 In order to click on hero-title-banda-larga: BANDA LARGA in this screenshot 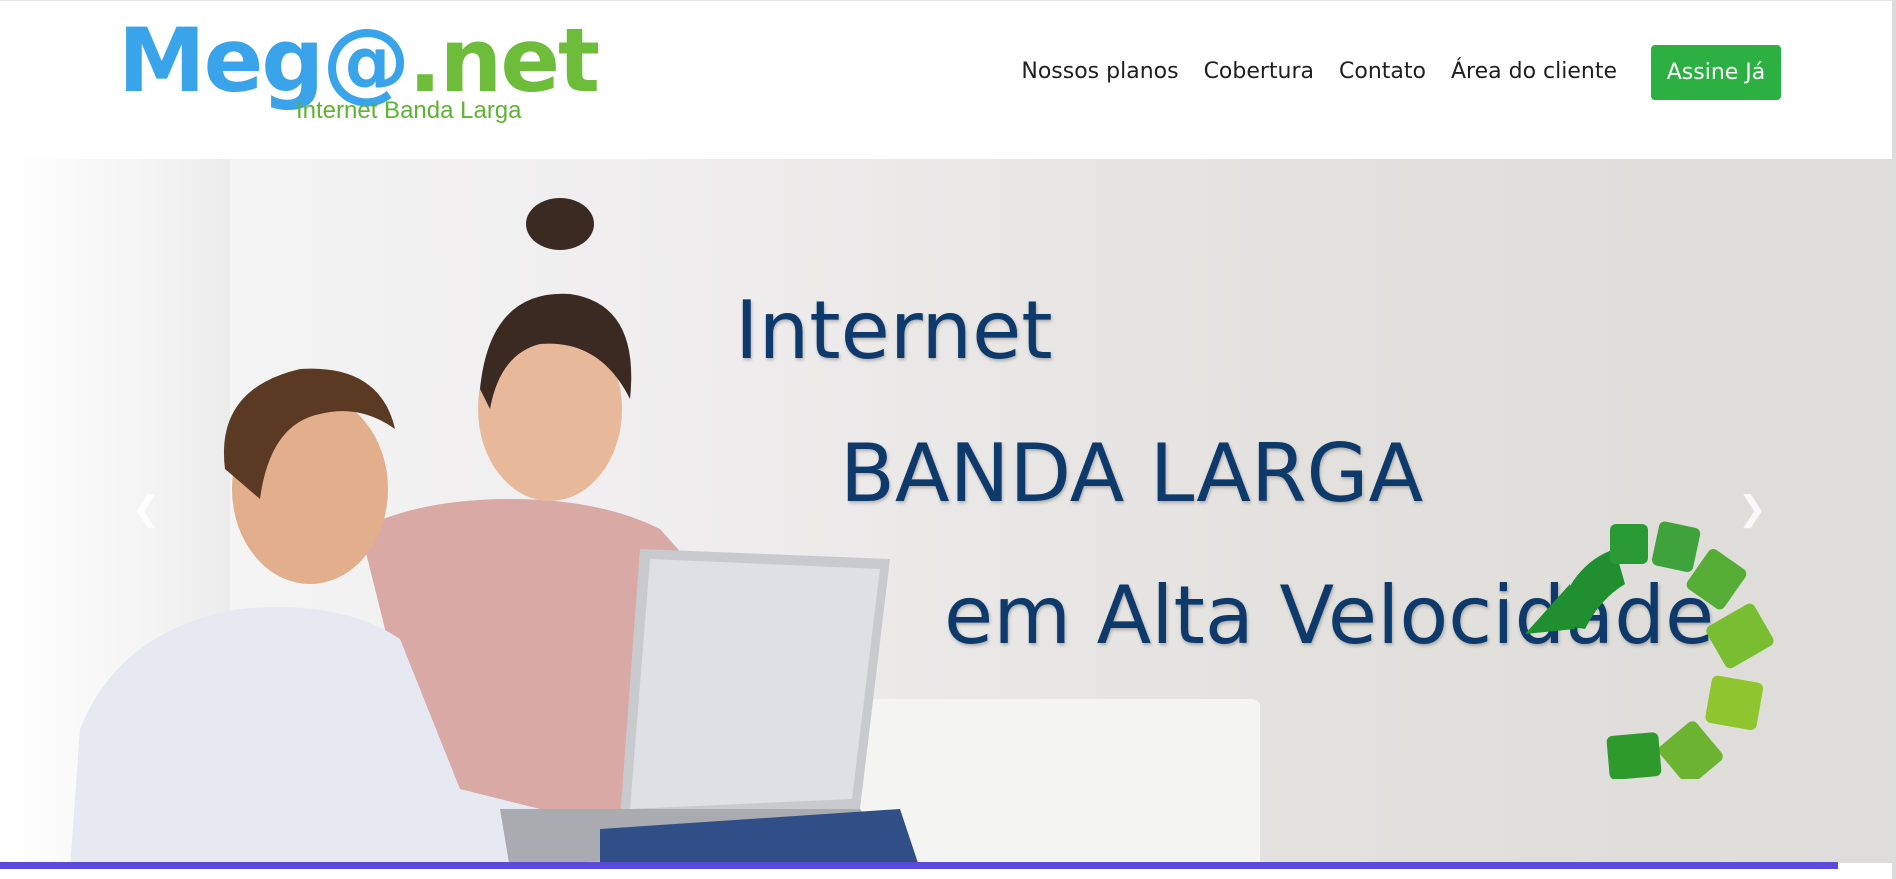, I will do `click(1132, 473)`.